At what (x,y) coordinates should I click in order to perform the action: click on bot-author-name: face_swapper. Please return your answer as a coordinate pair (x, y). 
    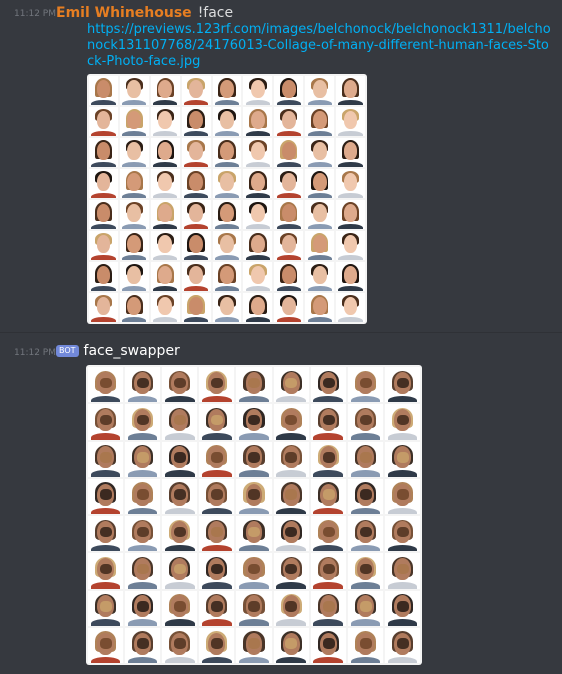
    Looking at the image, I should click on (132, 351).